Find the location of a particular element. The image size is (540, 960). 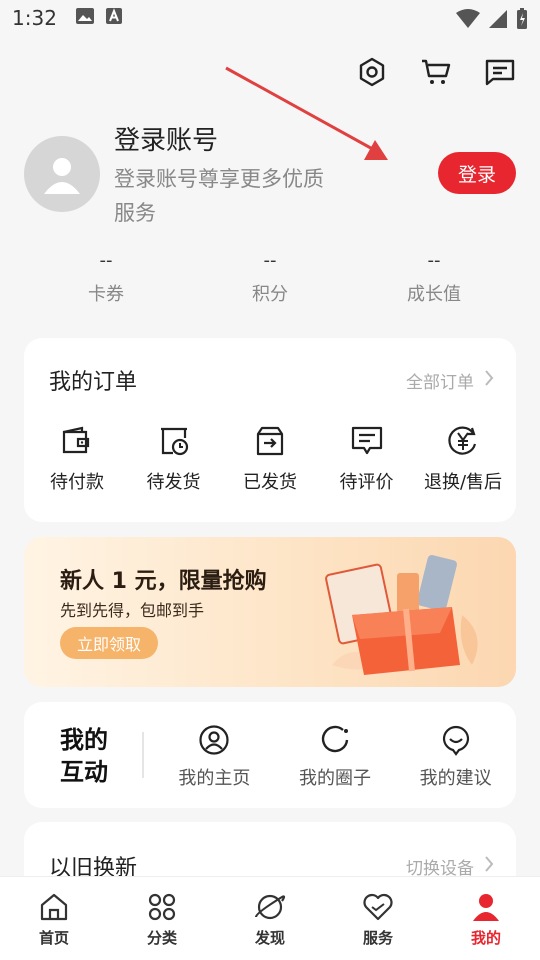

order-item-label: 待发货 is located at coordinates (173, 482).